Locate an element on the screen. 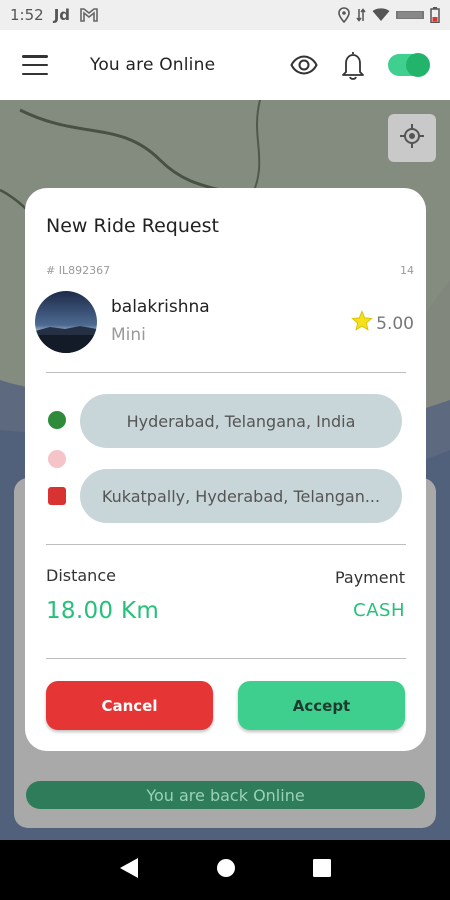  status-time: 1:52 is located at coordinates (27, 15).